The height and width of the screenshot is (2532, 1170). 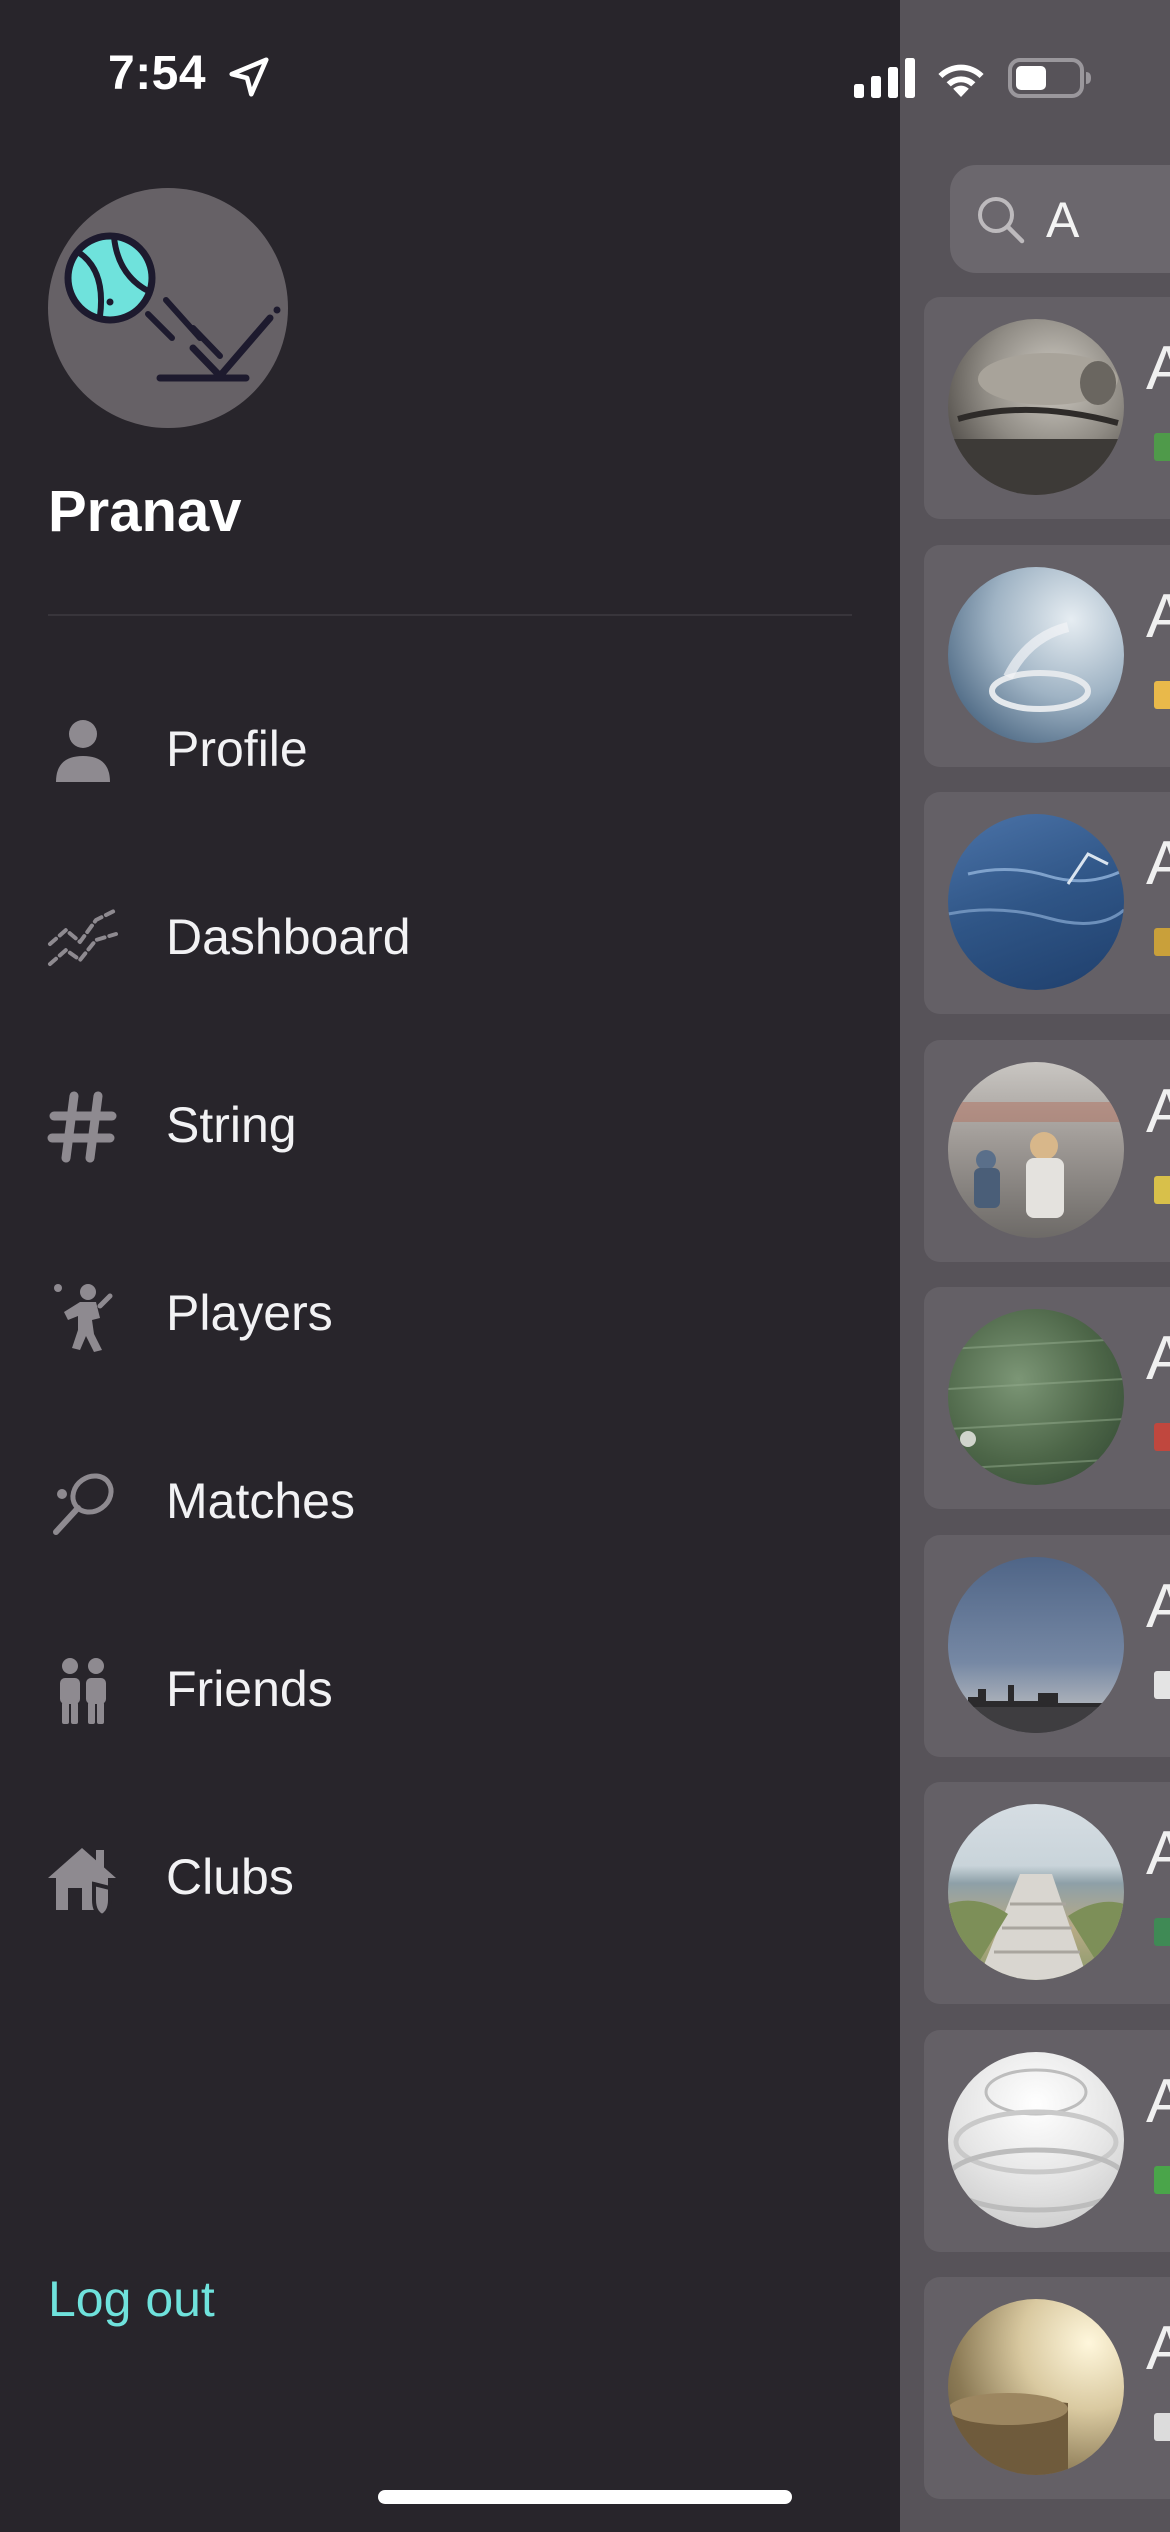 What do you see at coordinates (1063, 220) in the screenshot?
I see `search-value: A` at bounding box center [1063, 220].